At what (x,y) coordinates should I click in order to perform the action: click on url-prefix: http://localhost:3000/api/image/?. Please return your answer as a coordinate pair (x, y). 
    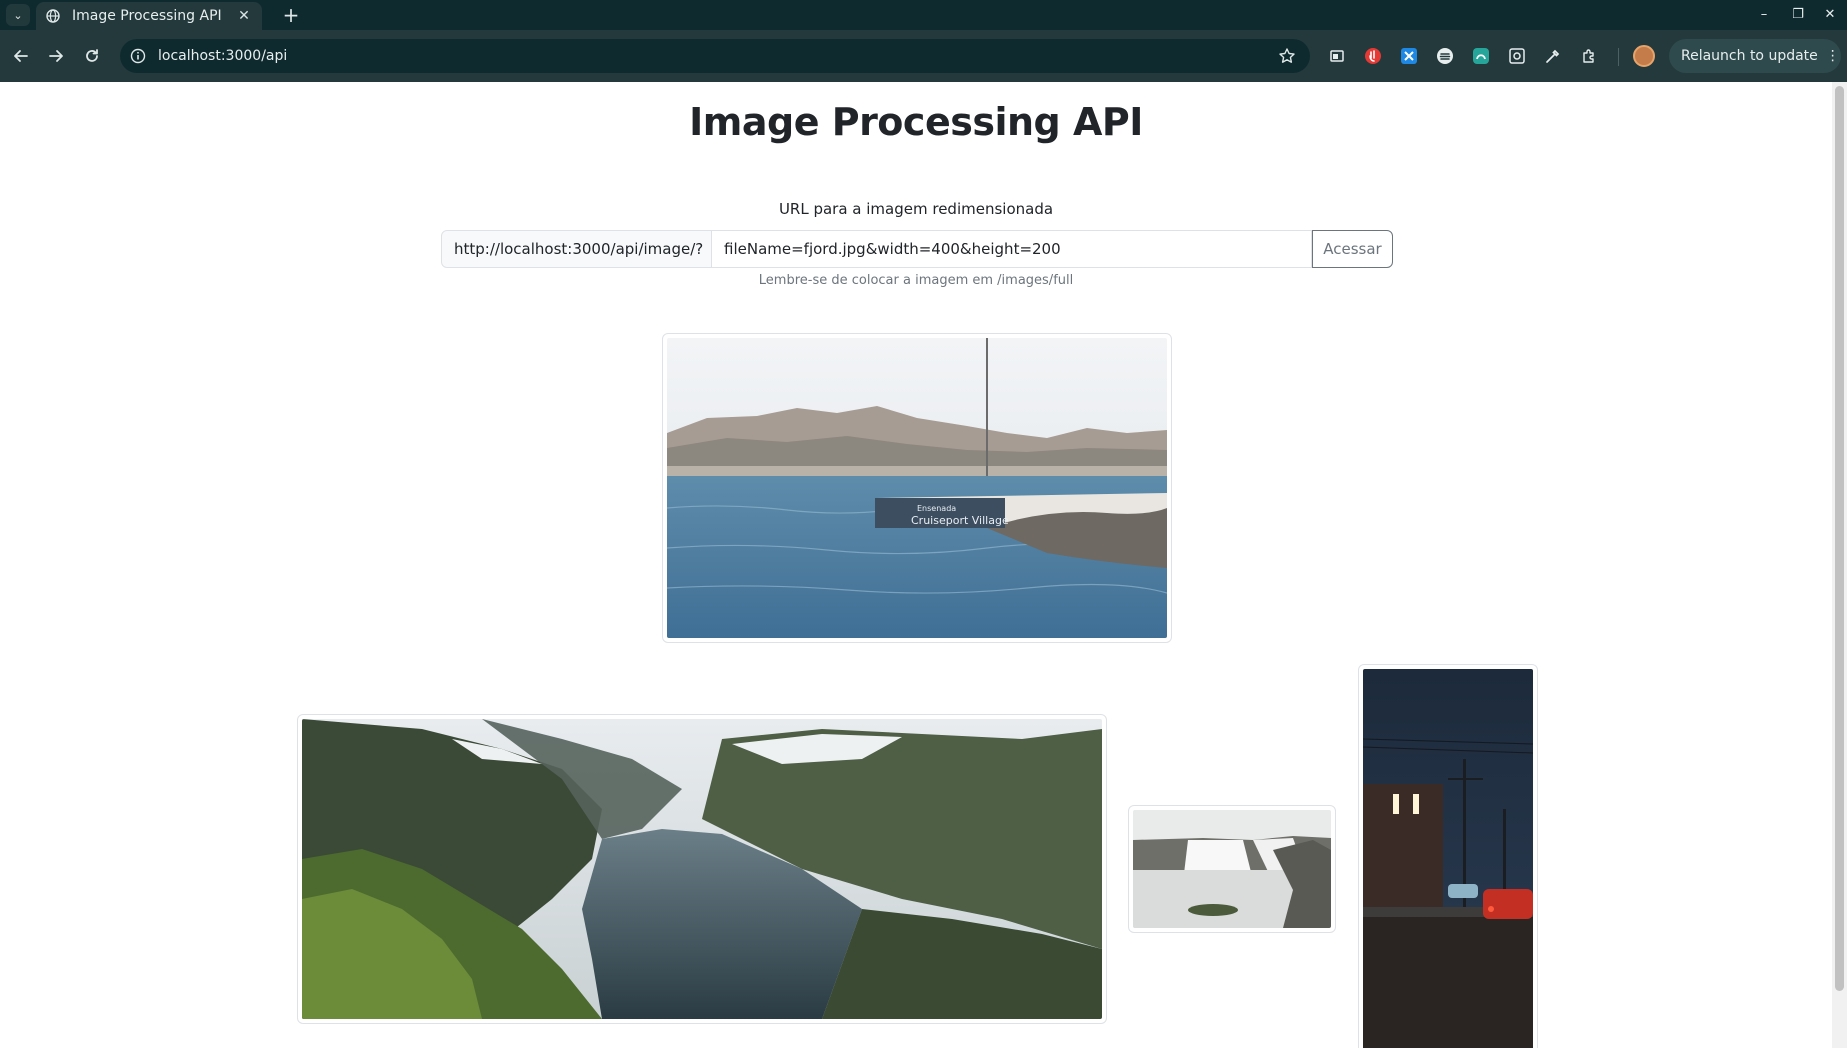
    Looking at the image, I should click on (576, 249).